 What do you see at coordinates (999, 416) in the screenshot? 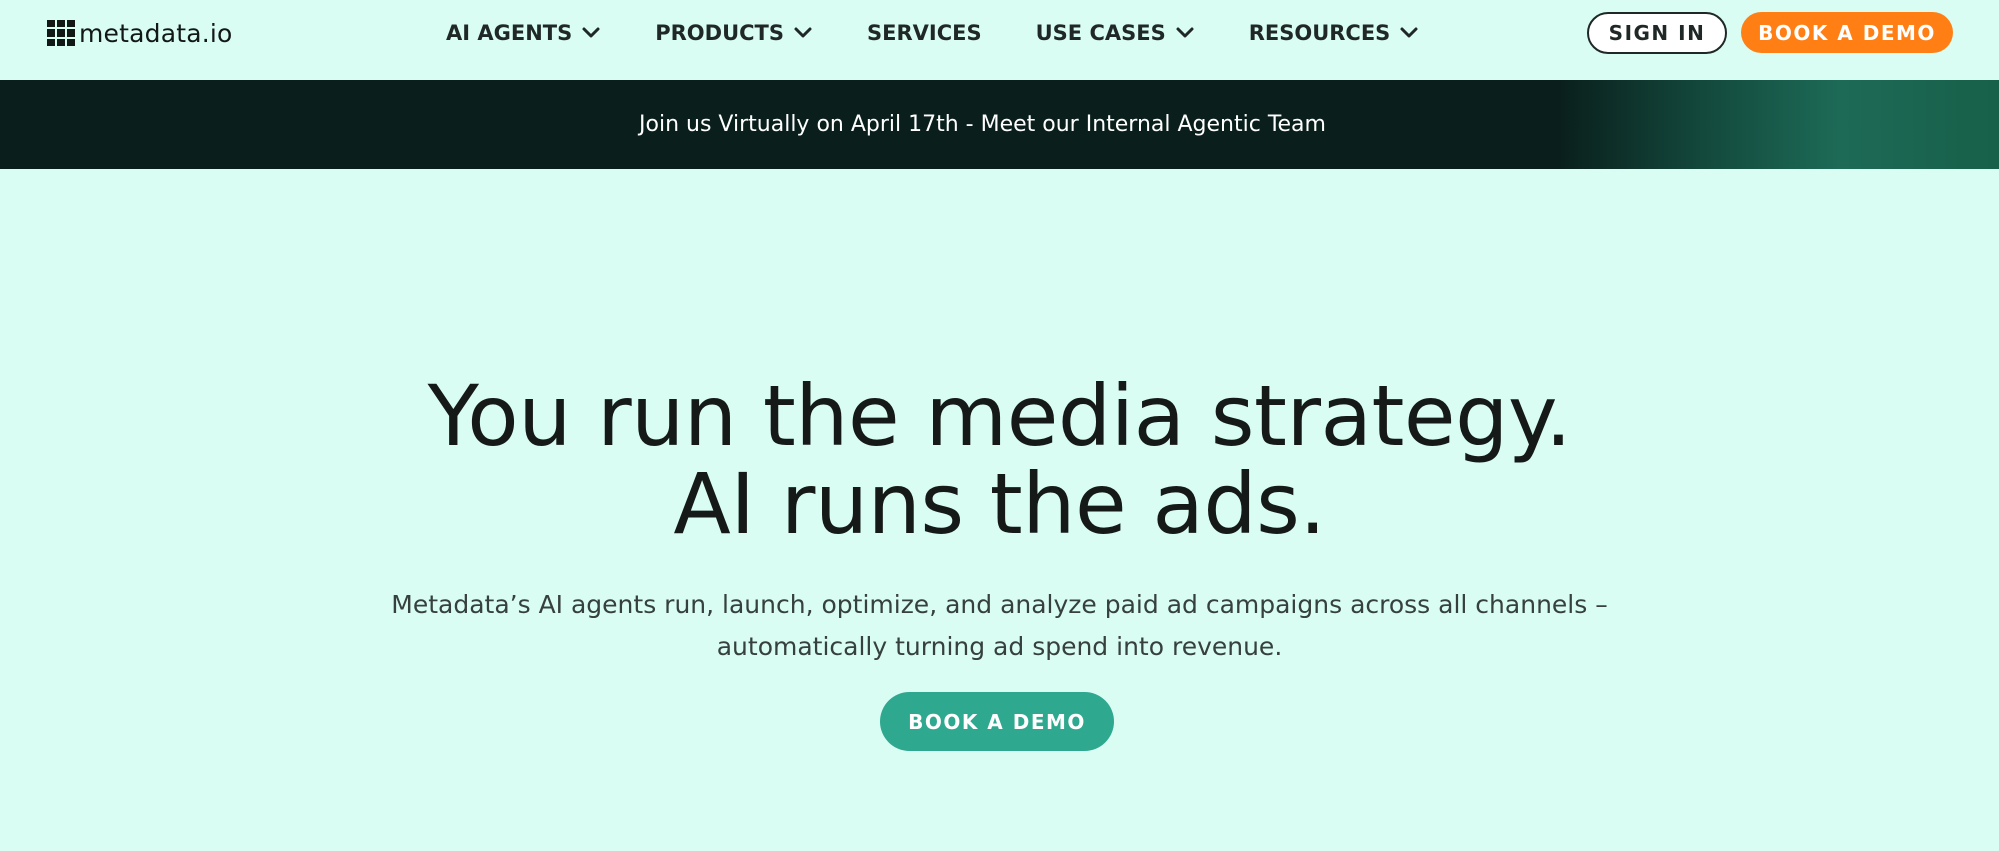
I see `hero-title-line: You run the media strategy.` at bounding box center [999, 416].